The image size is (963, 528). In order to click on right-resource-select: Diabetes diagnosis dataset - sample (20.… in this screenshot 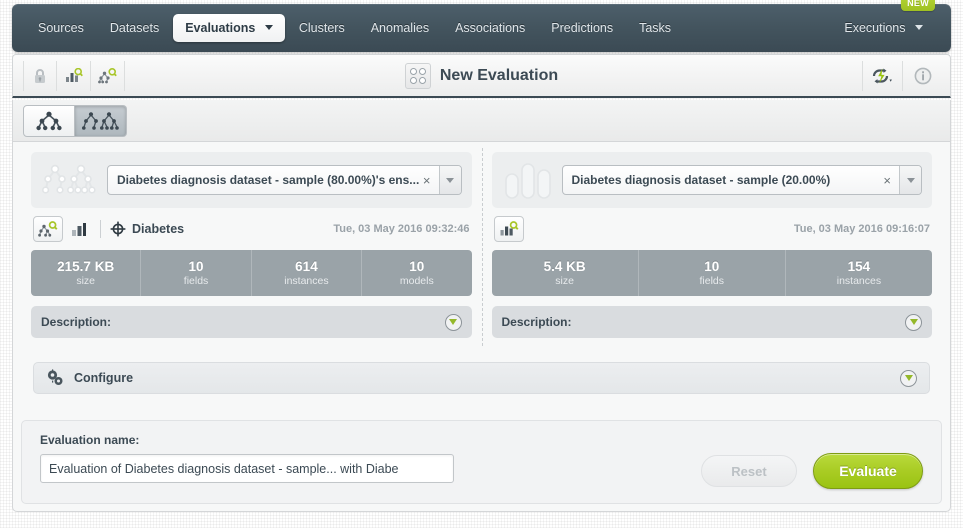, I will do `click(741, 180)`.